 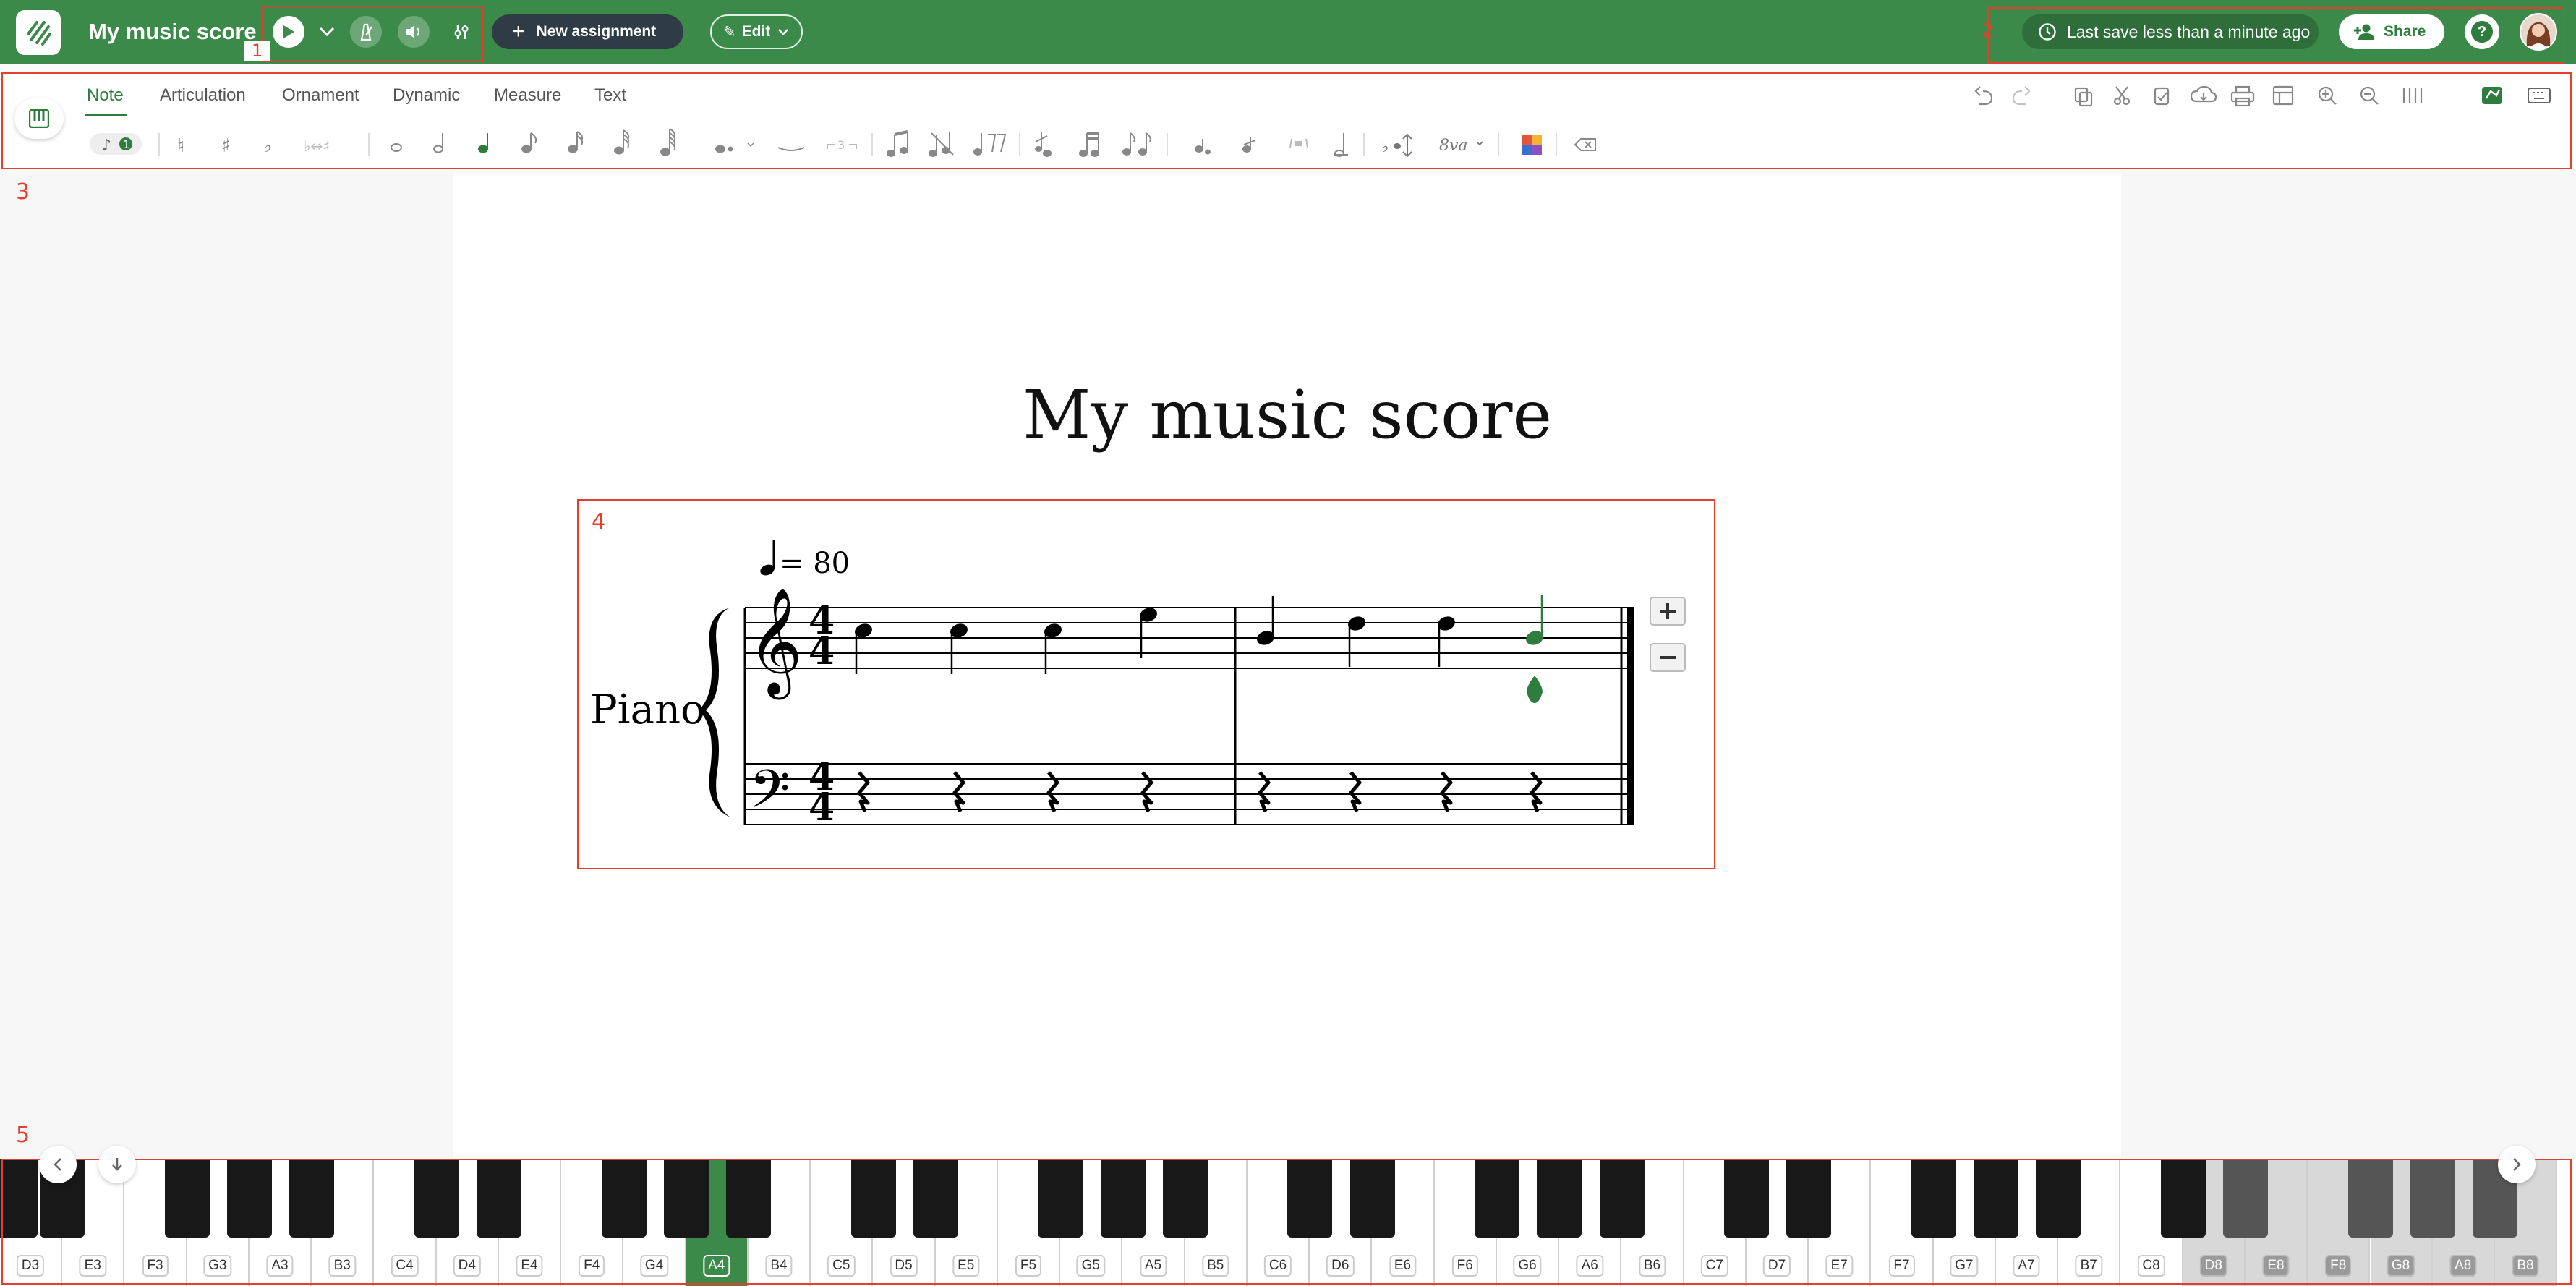 What do you see at coordinates (529, 142) in the screenshot?
I see `eighth-note-icon` at bounding box center [529, 142].